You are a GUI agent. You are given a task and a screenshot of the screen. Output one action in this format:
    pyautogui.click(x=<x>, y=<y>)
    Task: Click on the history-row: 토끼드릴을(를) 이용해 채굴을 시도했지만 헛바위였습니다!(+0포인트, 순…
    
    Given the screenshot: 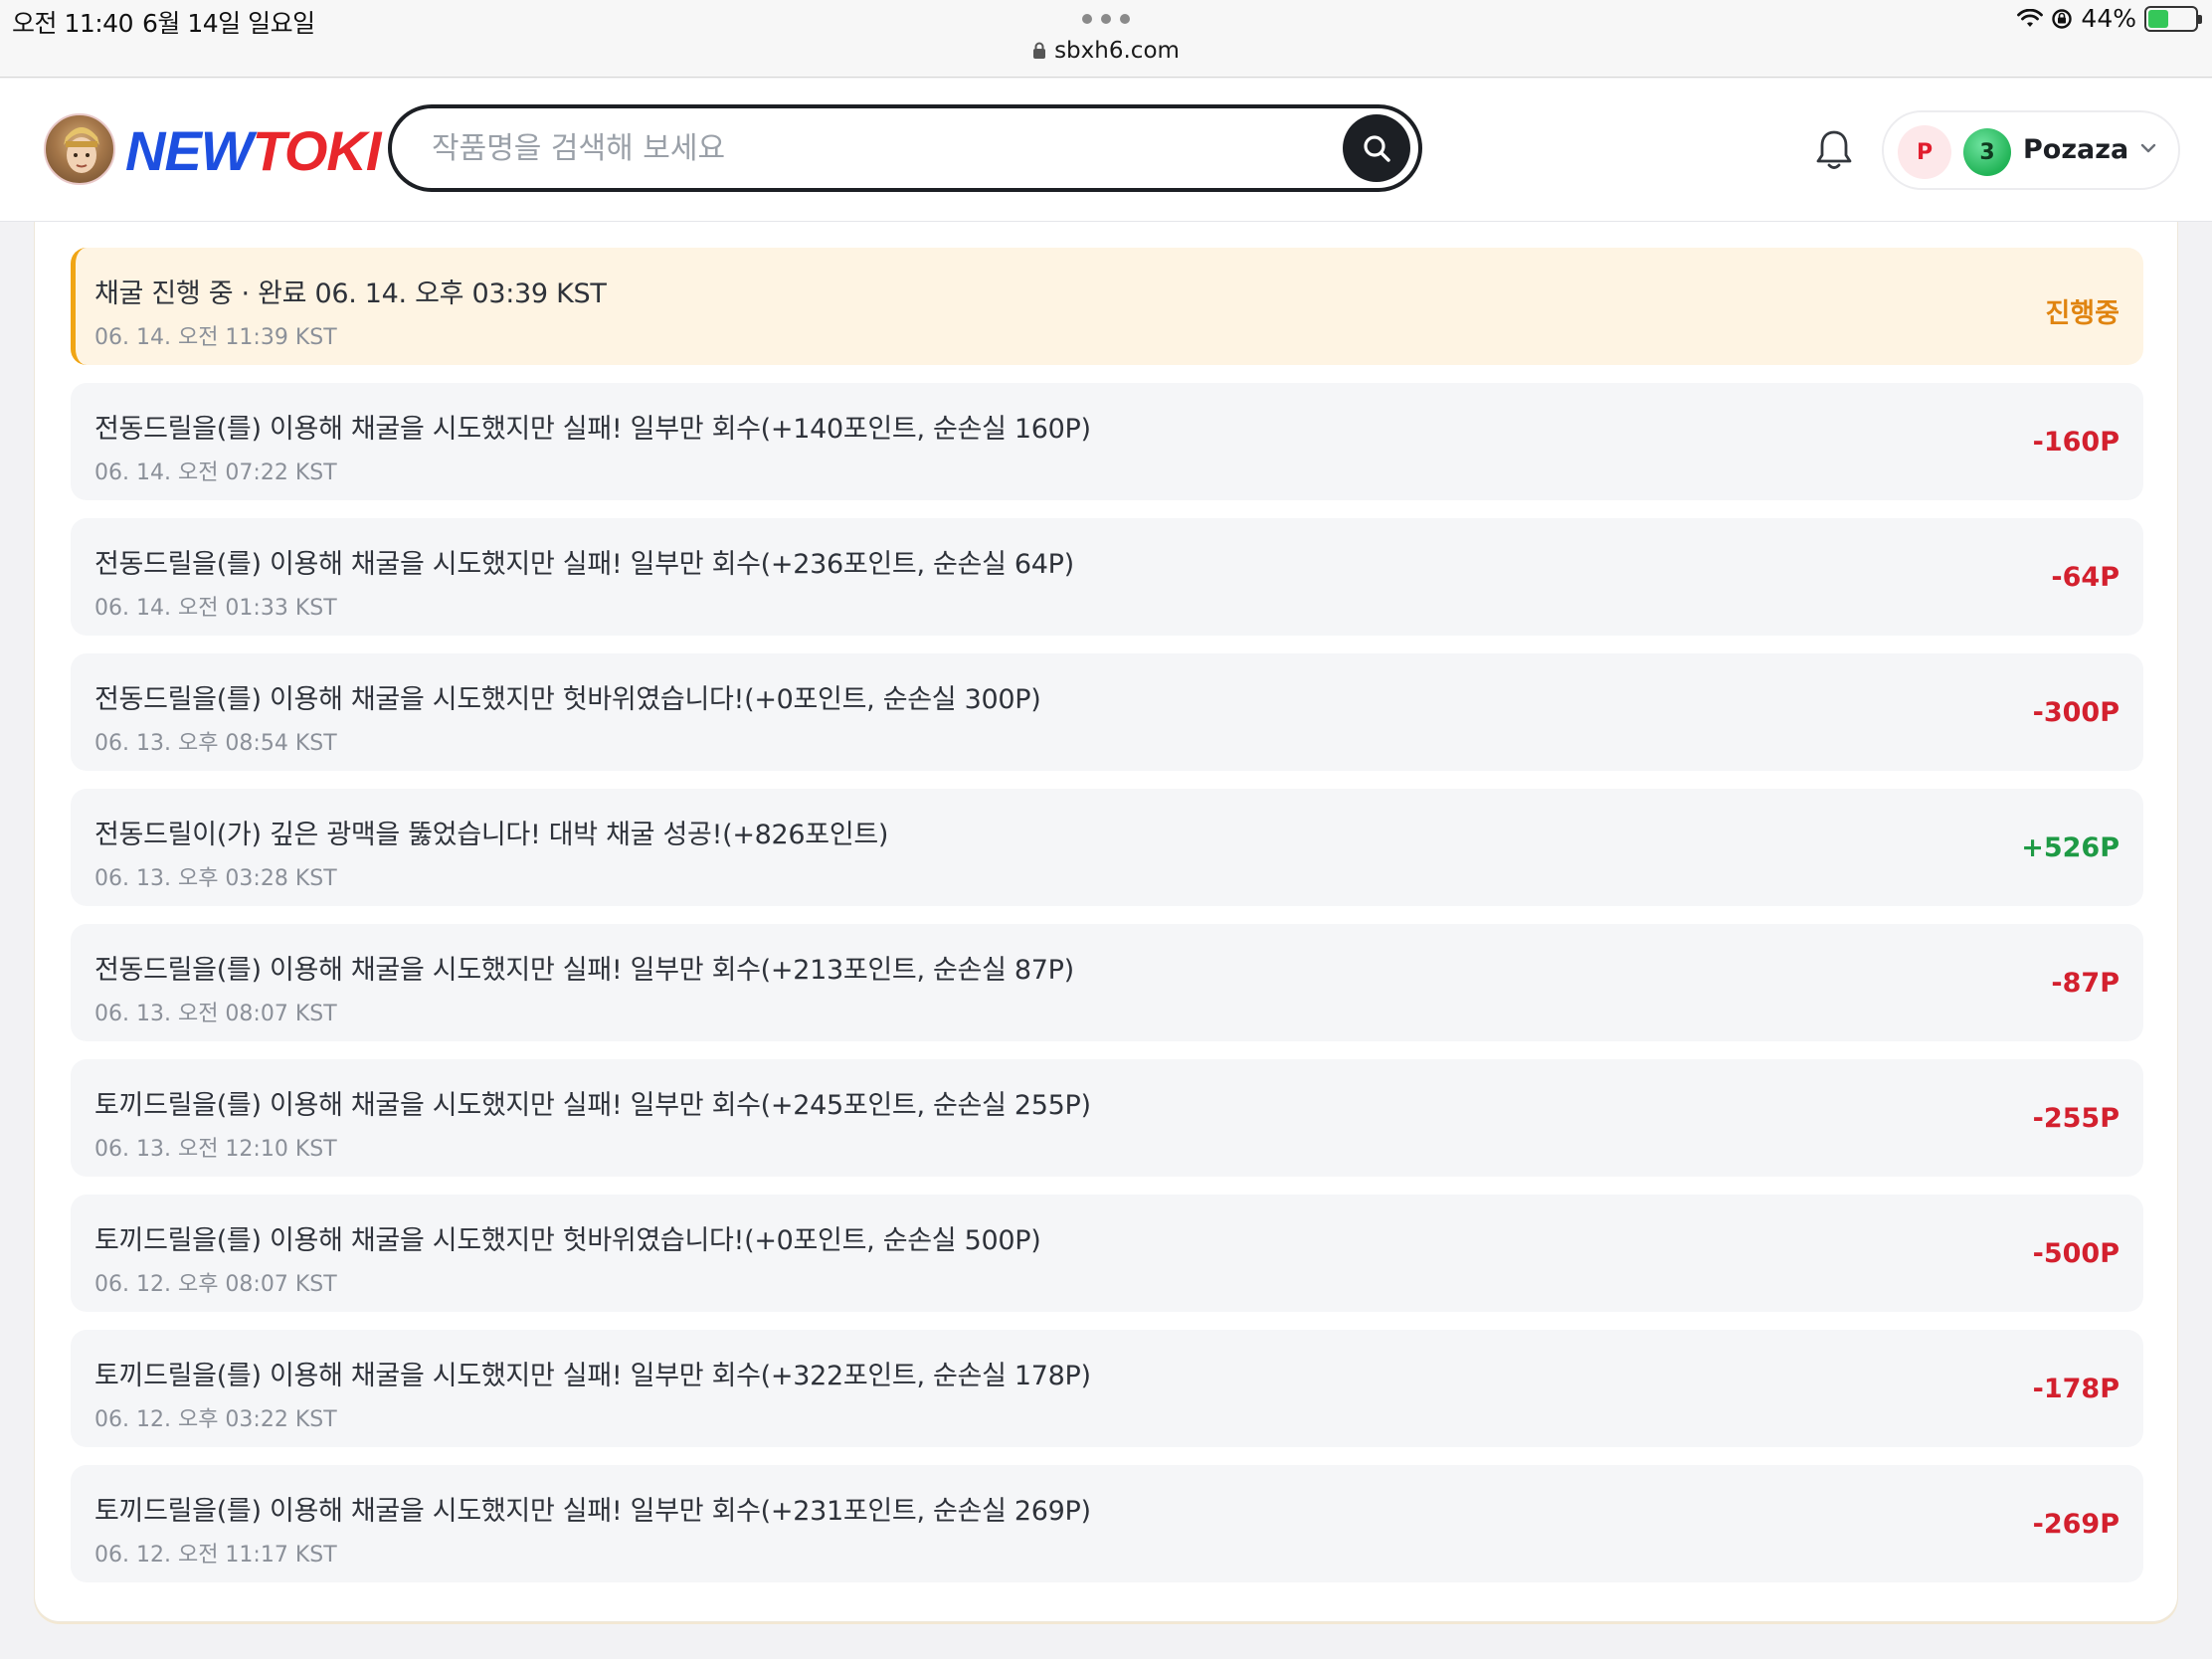 What is the action you would take?
    pyautogui.click(x=1107, y=1253)
    